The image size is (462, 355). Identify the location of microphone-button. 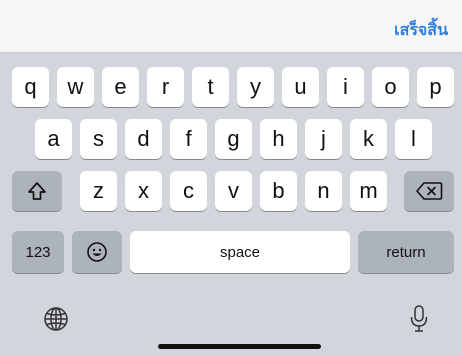
(419, 319).